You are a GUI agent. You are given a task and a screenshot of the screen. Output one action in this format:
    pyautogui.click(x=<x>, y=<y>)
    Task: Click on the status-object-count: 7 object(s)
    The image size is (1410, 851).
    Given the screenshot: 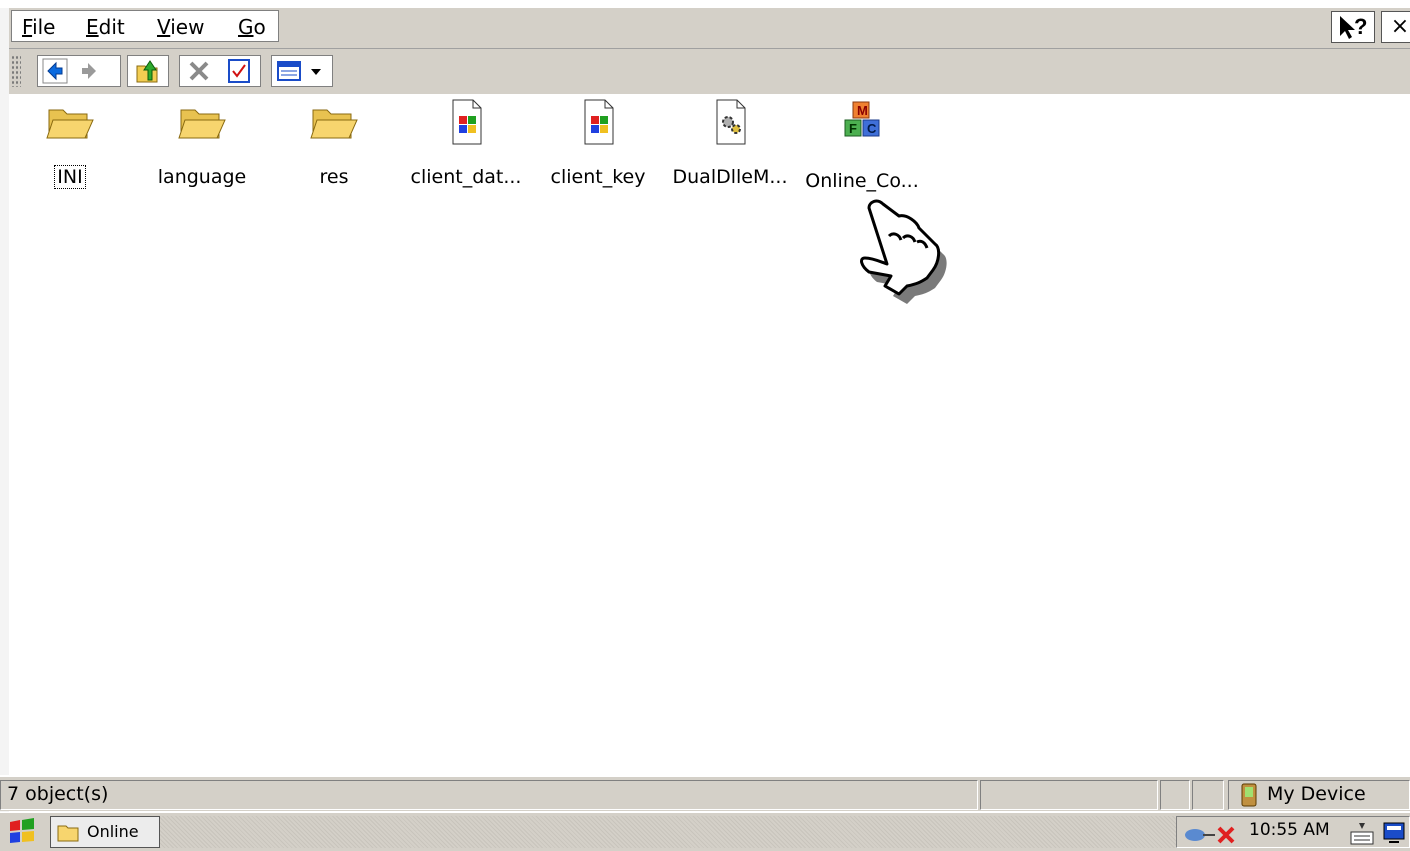 What is the action you would take?
    pyautogui.click(x=489, y=795)
    